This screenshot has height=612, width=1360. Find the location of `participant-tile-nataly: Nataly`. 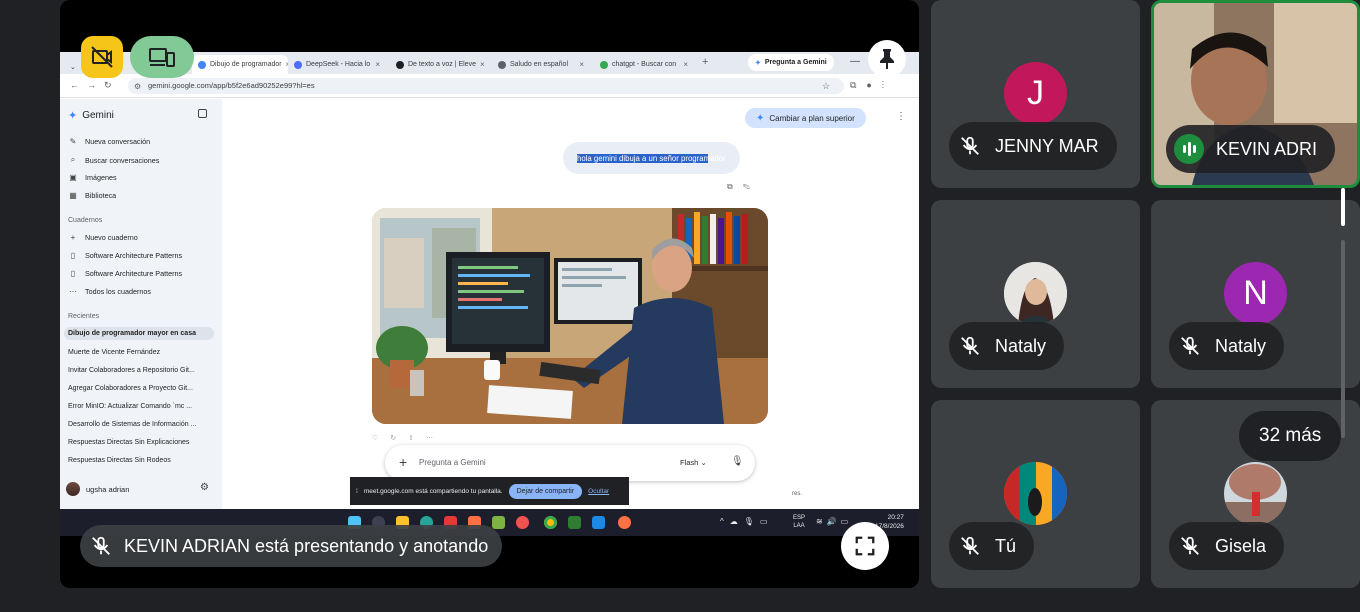

participant-tile-nataly: Nataly is located at coordinates (1035, 294).